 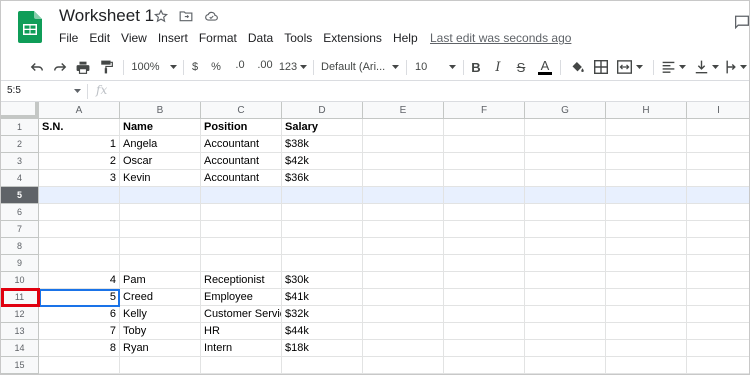 I want to click on cell-sn: S.N., so click(x=79, y=127).